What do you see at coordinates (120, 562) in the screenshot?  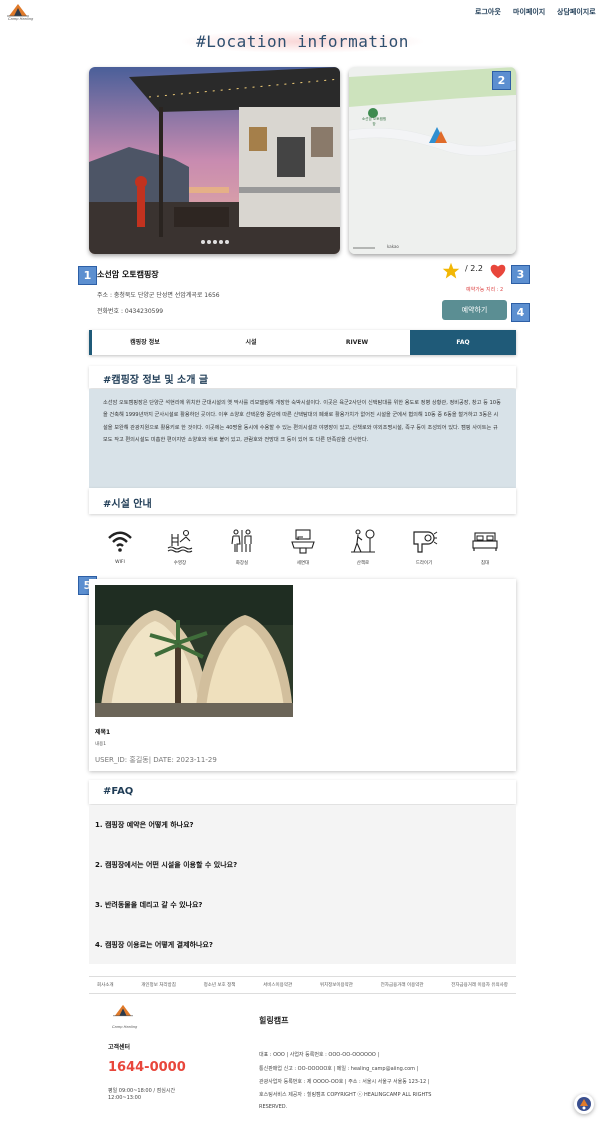 I see `facility-label: WIFI` at bounding box center [120, 562].